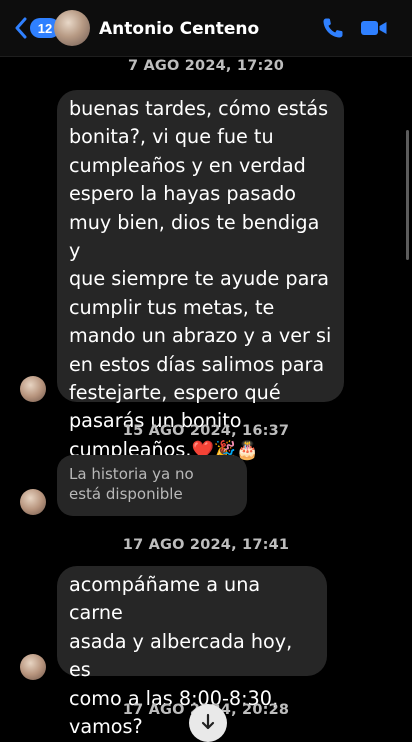 This screenshot has width=412, height=742. I want to click on arrow-down-icon, so click(208, 721).